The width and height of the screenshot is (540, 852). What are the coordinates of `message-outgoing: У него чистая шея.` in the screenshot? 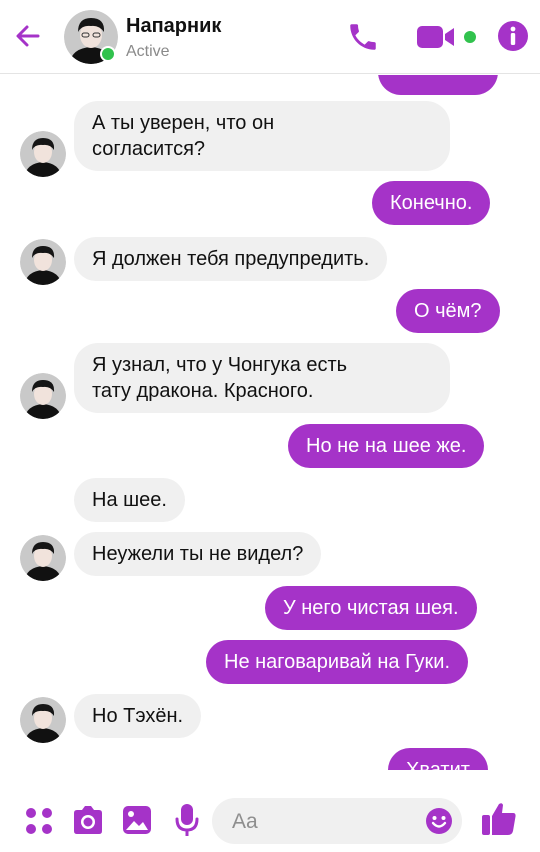 It's located at (371, 608).